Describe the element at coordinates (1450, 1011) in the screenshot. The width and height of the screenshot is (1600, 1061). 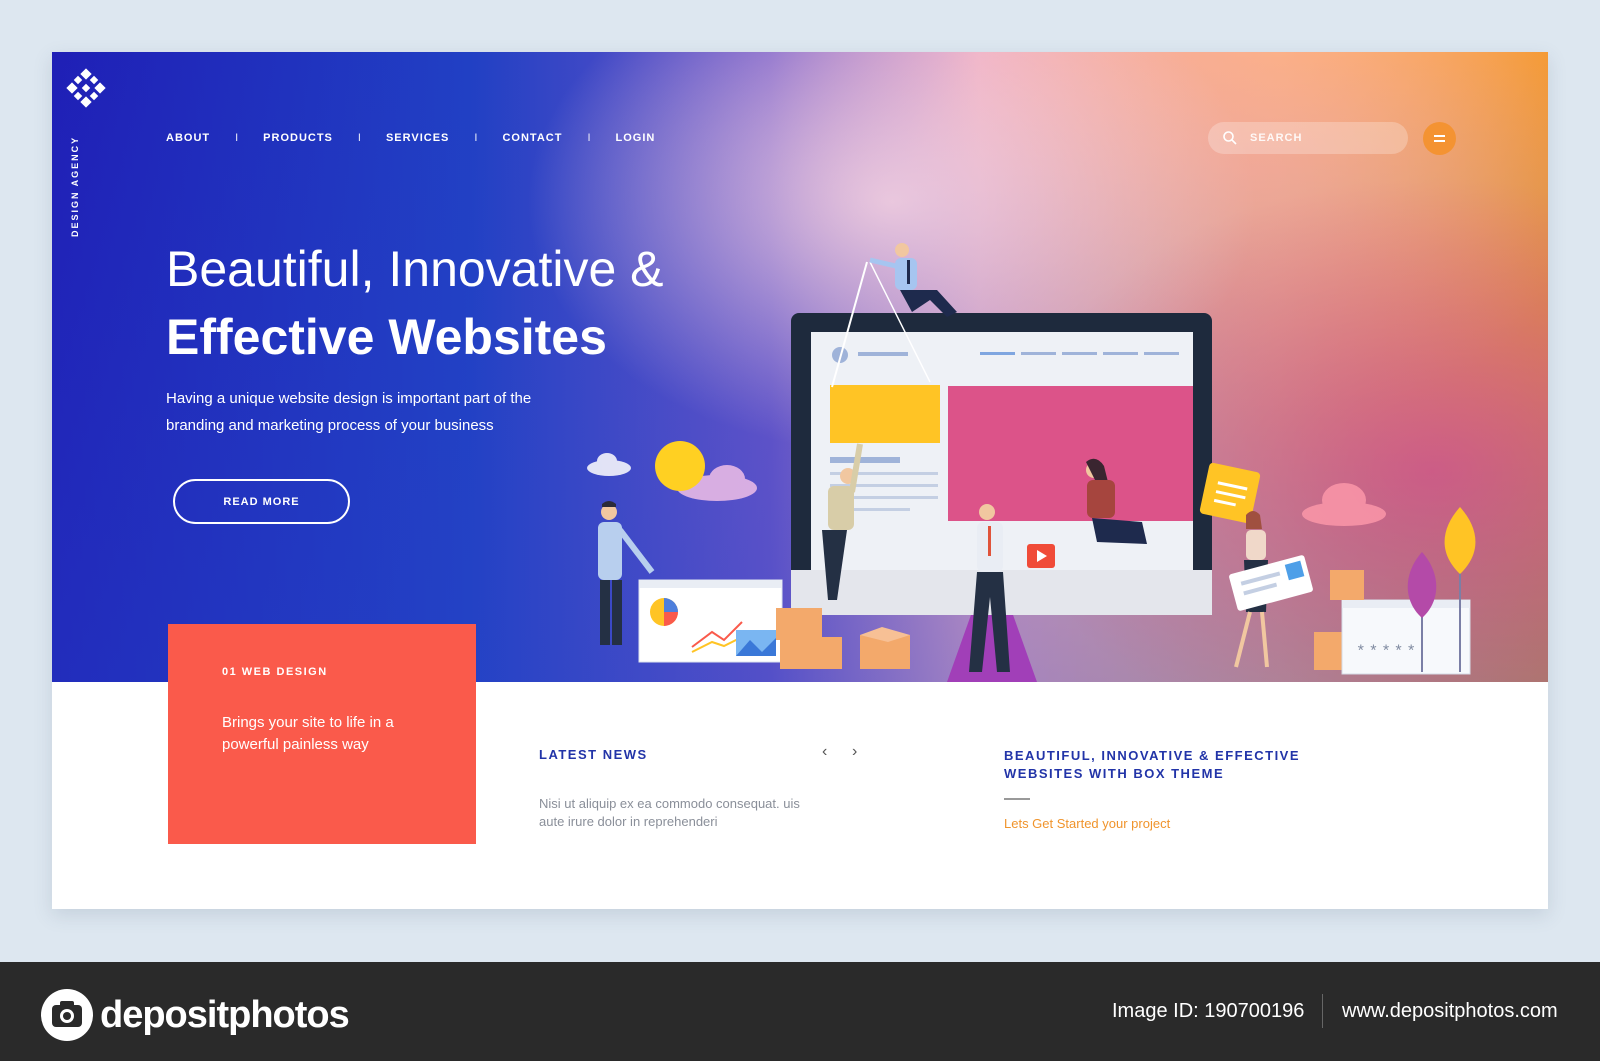
I see `site-url: www.depositphotos.com` at that location.